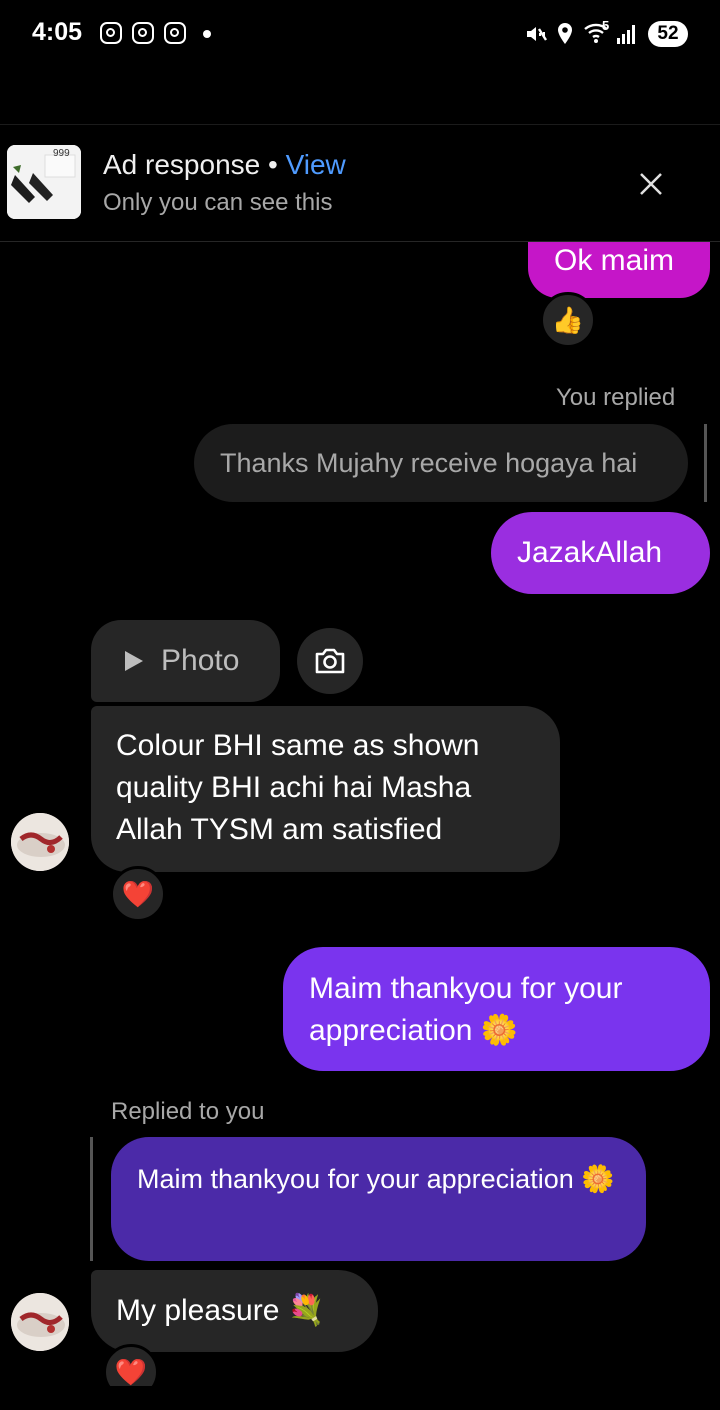  What do you see at coordinates (590, 552) in the screenshot?
I see `message-text: JazakAllah` at bounding box center [590, 552].